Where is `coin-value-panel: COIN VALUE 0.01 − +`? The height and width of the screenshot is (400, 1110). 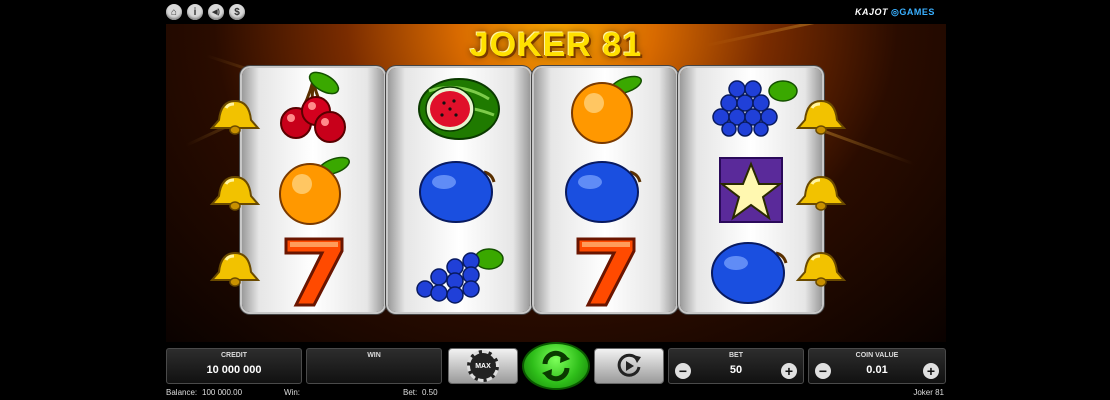 coin-value-panel: COIN VALUE 0.01 − + is located at coordinates (877, 366).